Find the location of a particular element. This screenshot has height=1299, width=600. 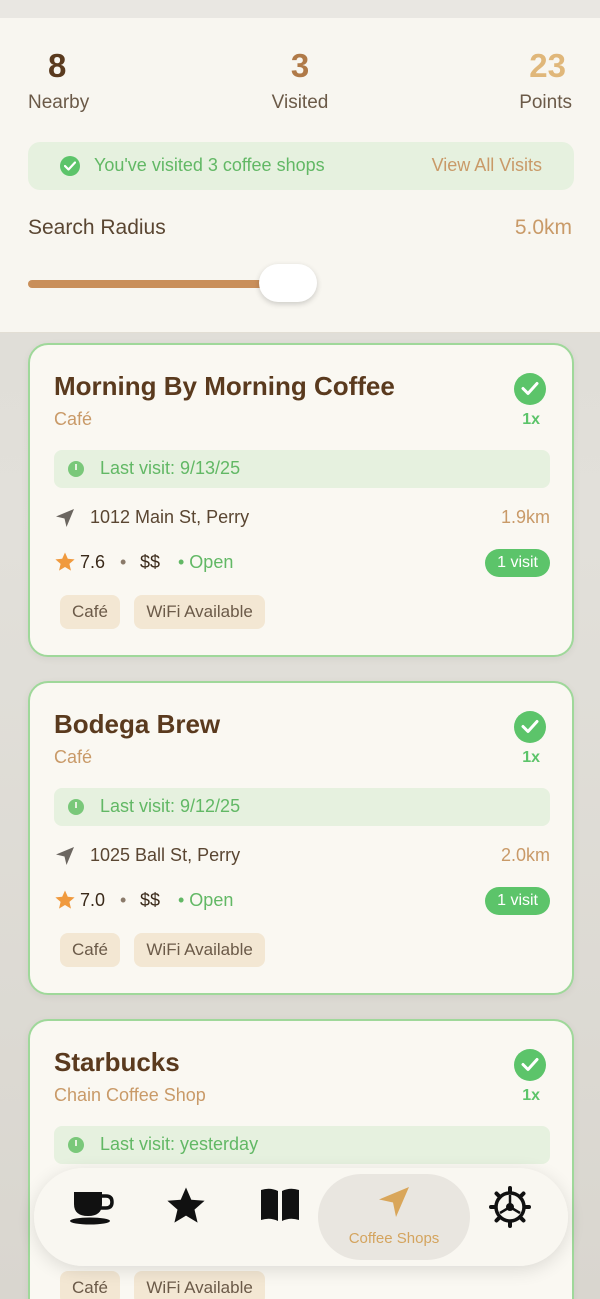

address-row: 1012 Main St, Perry 1.9km is located at coordinates (302, 519).